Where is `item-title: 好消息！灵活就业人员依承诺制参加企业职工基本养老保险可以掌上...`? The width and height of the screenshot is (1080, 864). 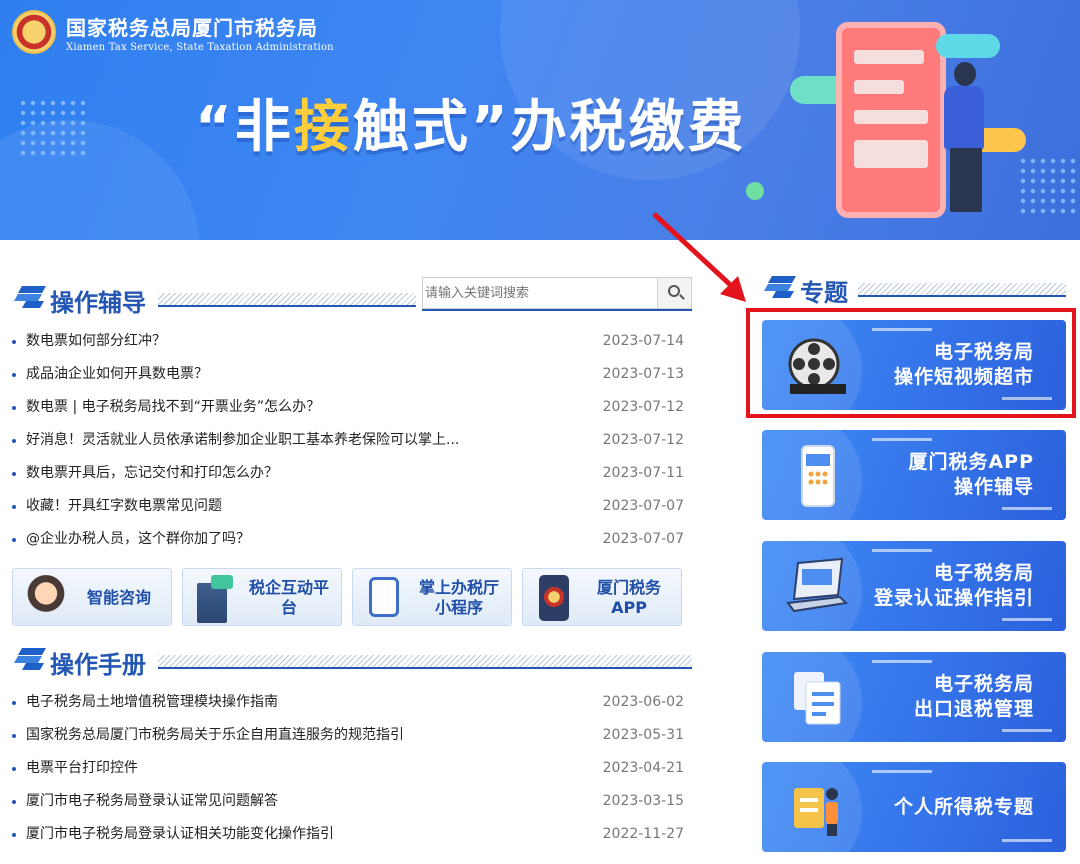 item-title: 好消息！灵活就业人员依承诺制参加企业职工基本养老保险可以掌上... is located at coordinates (242, 440).